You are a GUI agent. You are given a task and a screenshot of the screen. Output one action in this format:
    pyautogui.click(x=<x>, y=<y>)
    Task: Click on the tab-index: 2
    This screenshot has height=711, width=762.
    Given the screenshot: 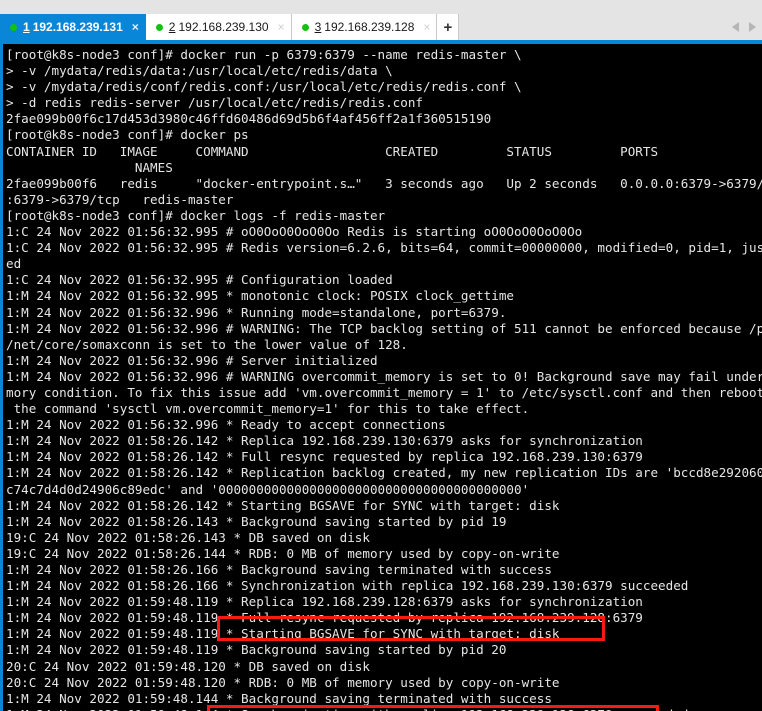 What is the action you would take?
    pyautogui.click(x=172, y=27)
    